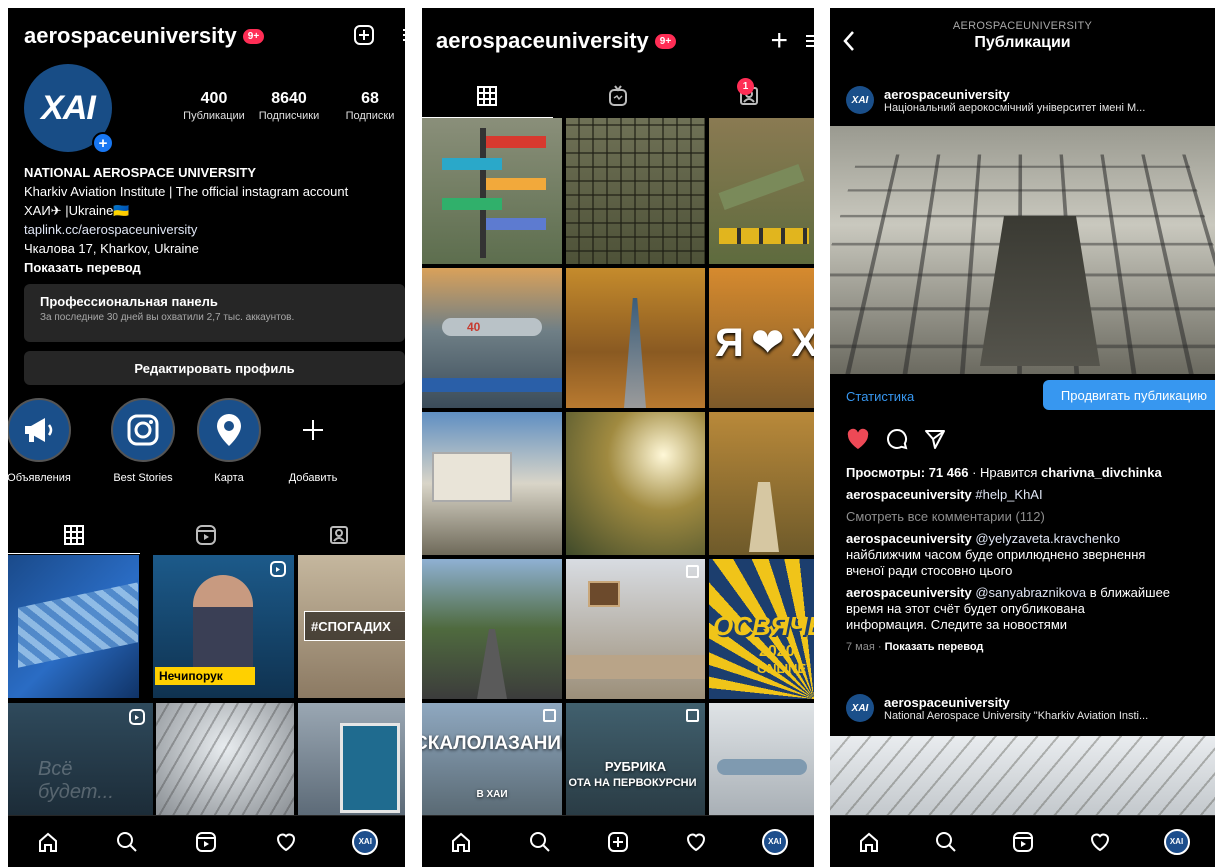  I want to click on view-comments-link: Смотреть все комментарии (112), so click(1030, 517).